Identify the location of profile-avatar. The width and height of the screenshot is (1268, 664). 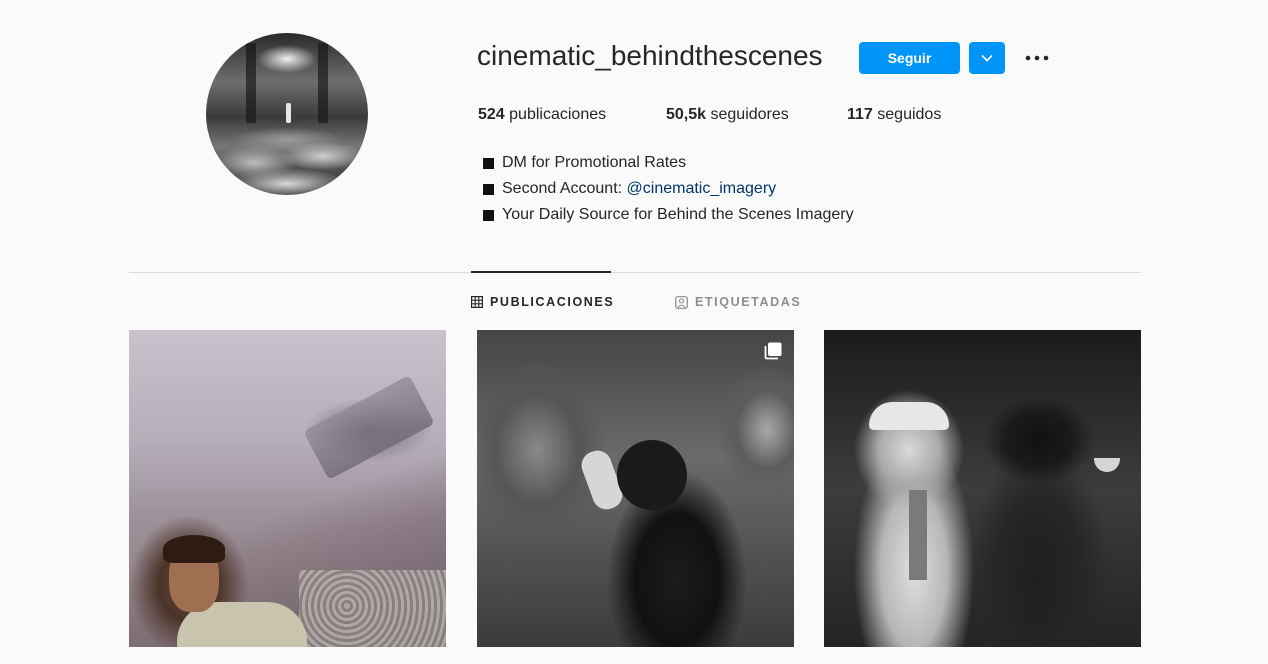
(287, 114).